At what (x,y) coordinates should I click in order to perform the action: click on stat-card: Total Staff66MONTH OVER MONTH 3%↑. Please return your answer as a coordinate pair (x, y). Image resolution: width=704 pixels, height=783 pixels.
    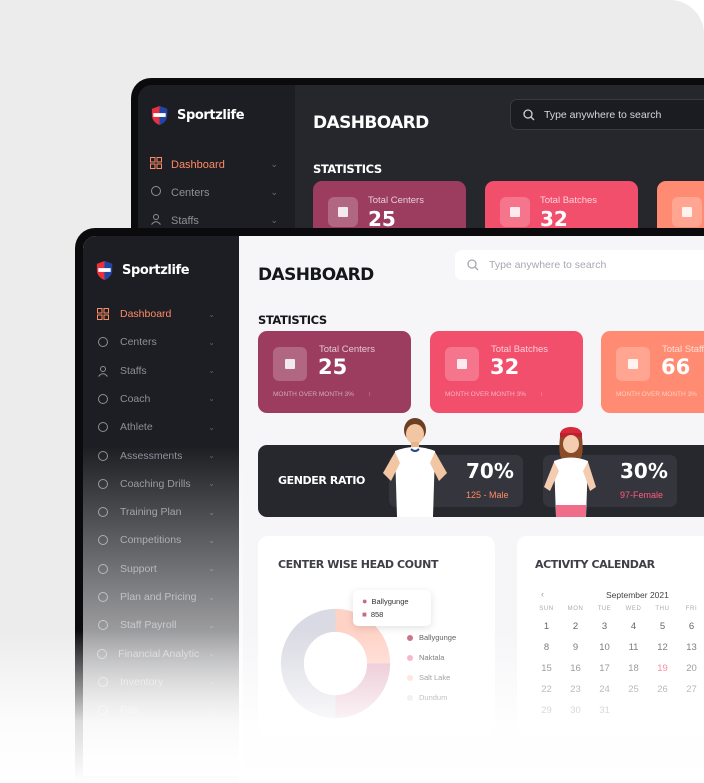
    Looking at the image, I should click on (652, 372).